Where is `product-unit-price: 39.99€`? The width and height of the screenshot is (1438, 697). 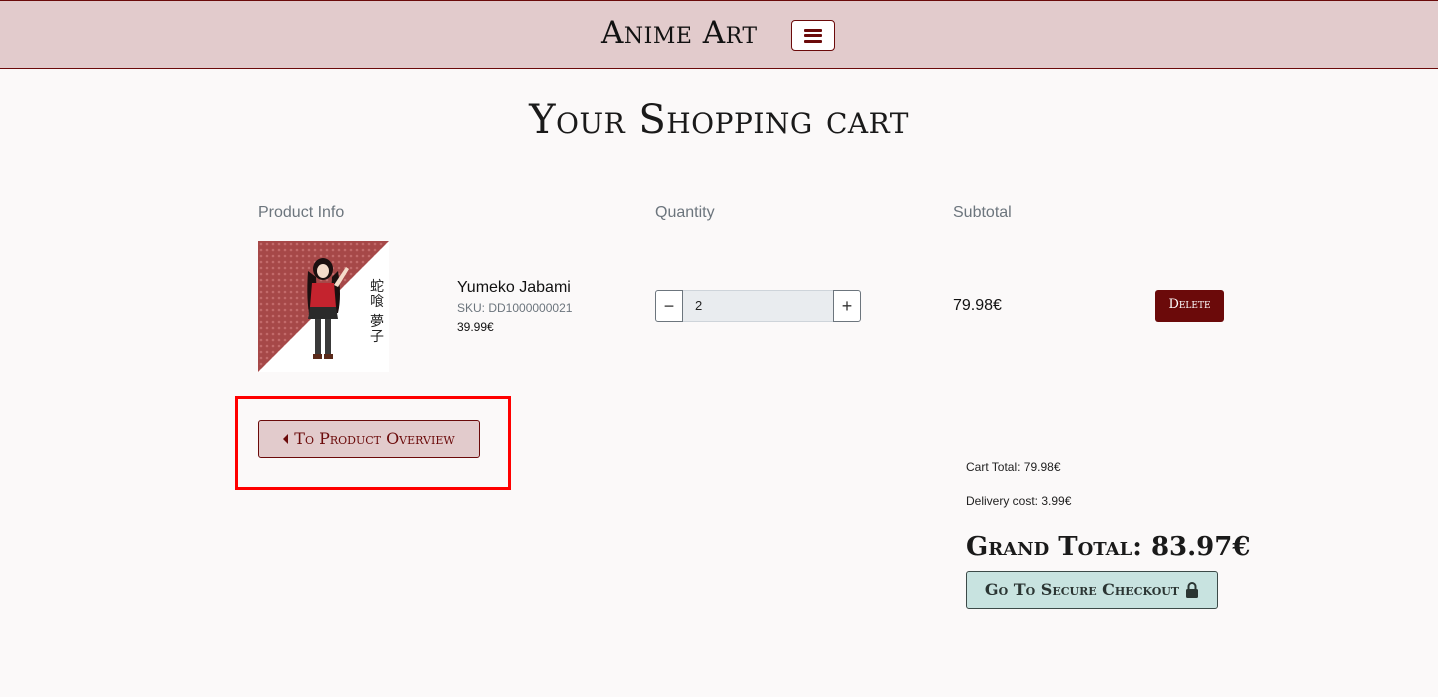 product-unit-price: 39.99€ is located at coordinates (475, 327).